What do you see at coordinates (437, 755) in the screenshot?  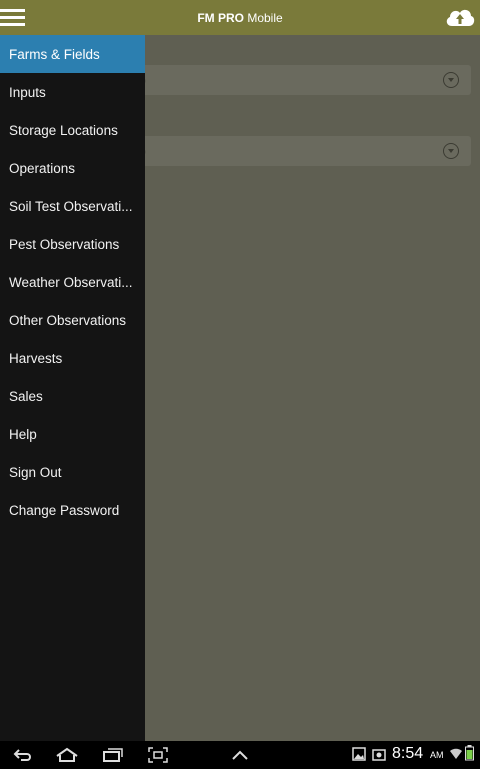 I see `clock-ampm: AM` at bounding box center [437, 755].